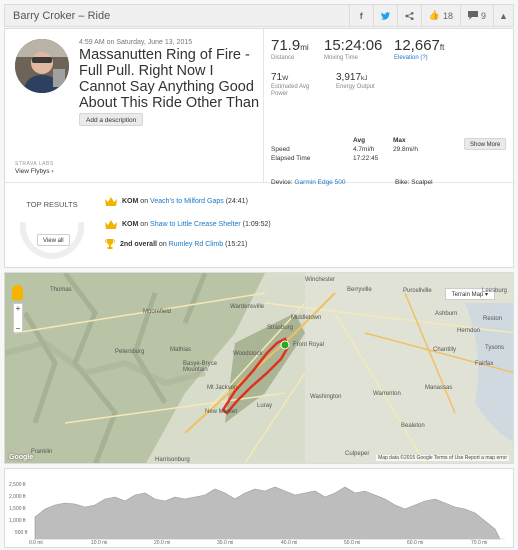 The width and height of the screenshot is (518, 550). Describe the element at coordinates (366, 158) in the screenshot. I see `elapsed-value: 17:22:45` at that location.